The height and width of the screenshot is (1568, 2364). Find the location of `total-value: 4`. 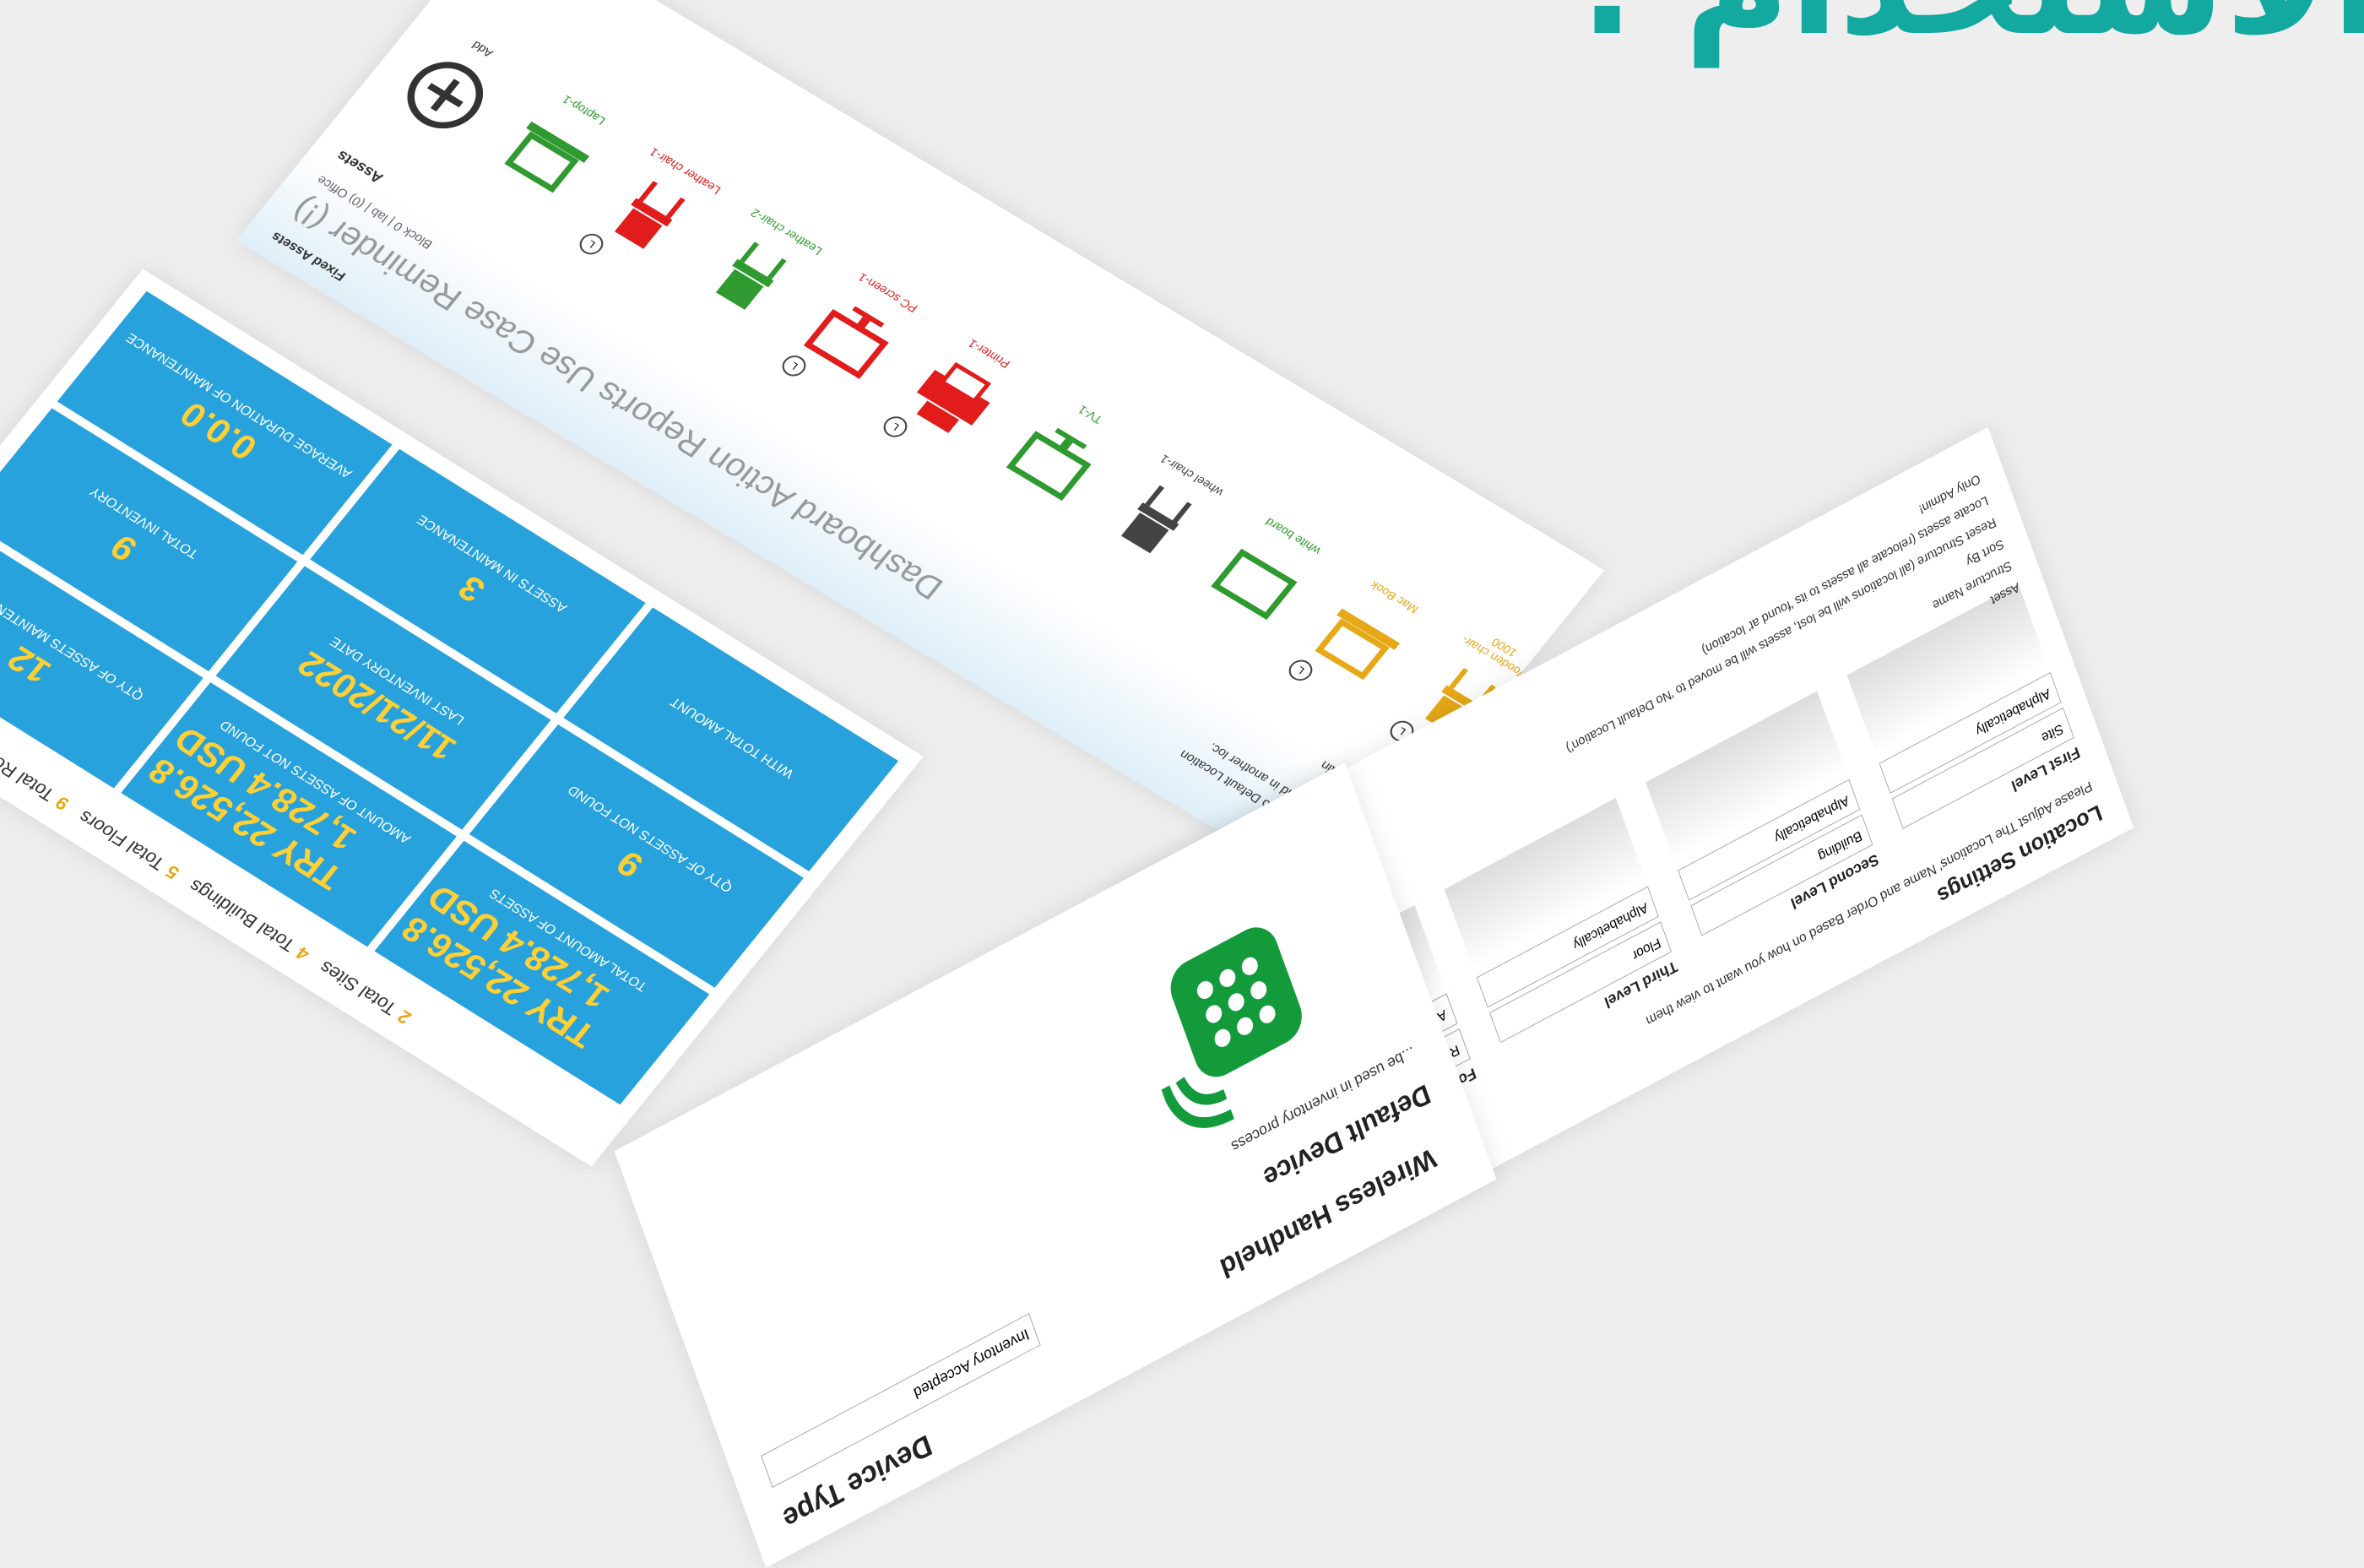

total-value: 4 is located at coordinates (302, 953).